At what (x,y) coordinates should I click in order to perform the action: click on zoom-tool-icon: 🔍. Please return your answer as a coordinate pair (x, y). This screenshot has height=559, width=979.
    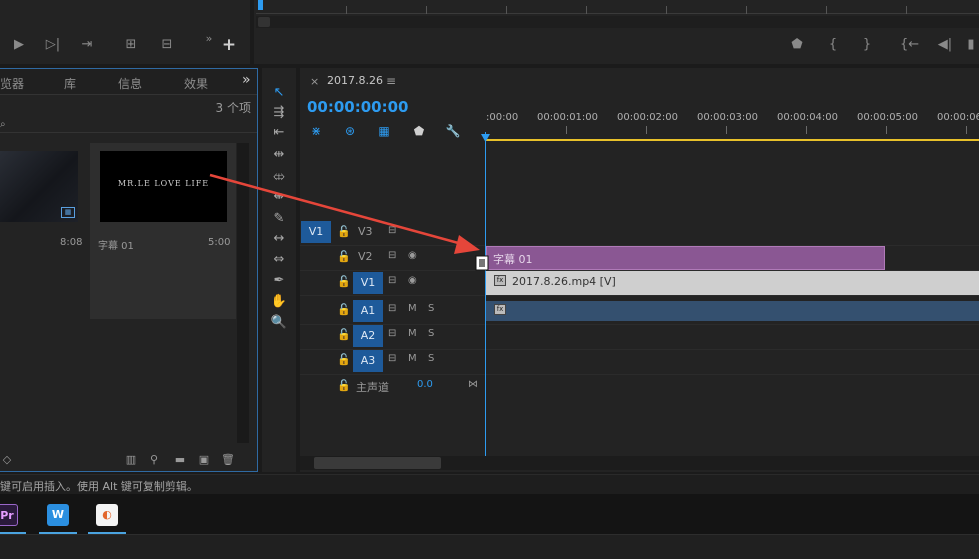
    Looking at the image, I should click on (279, 323).